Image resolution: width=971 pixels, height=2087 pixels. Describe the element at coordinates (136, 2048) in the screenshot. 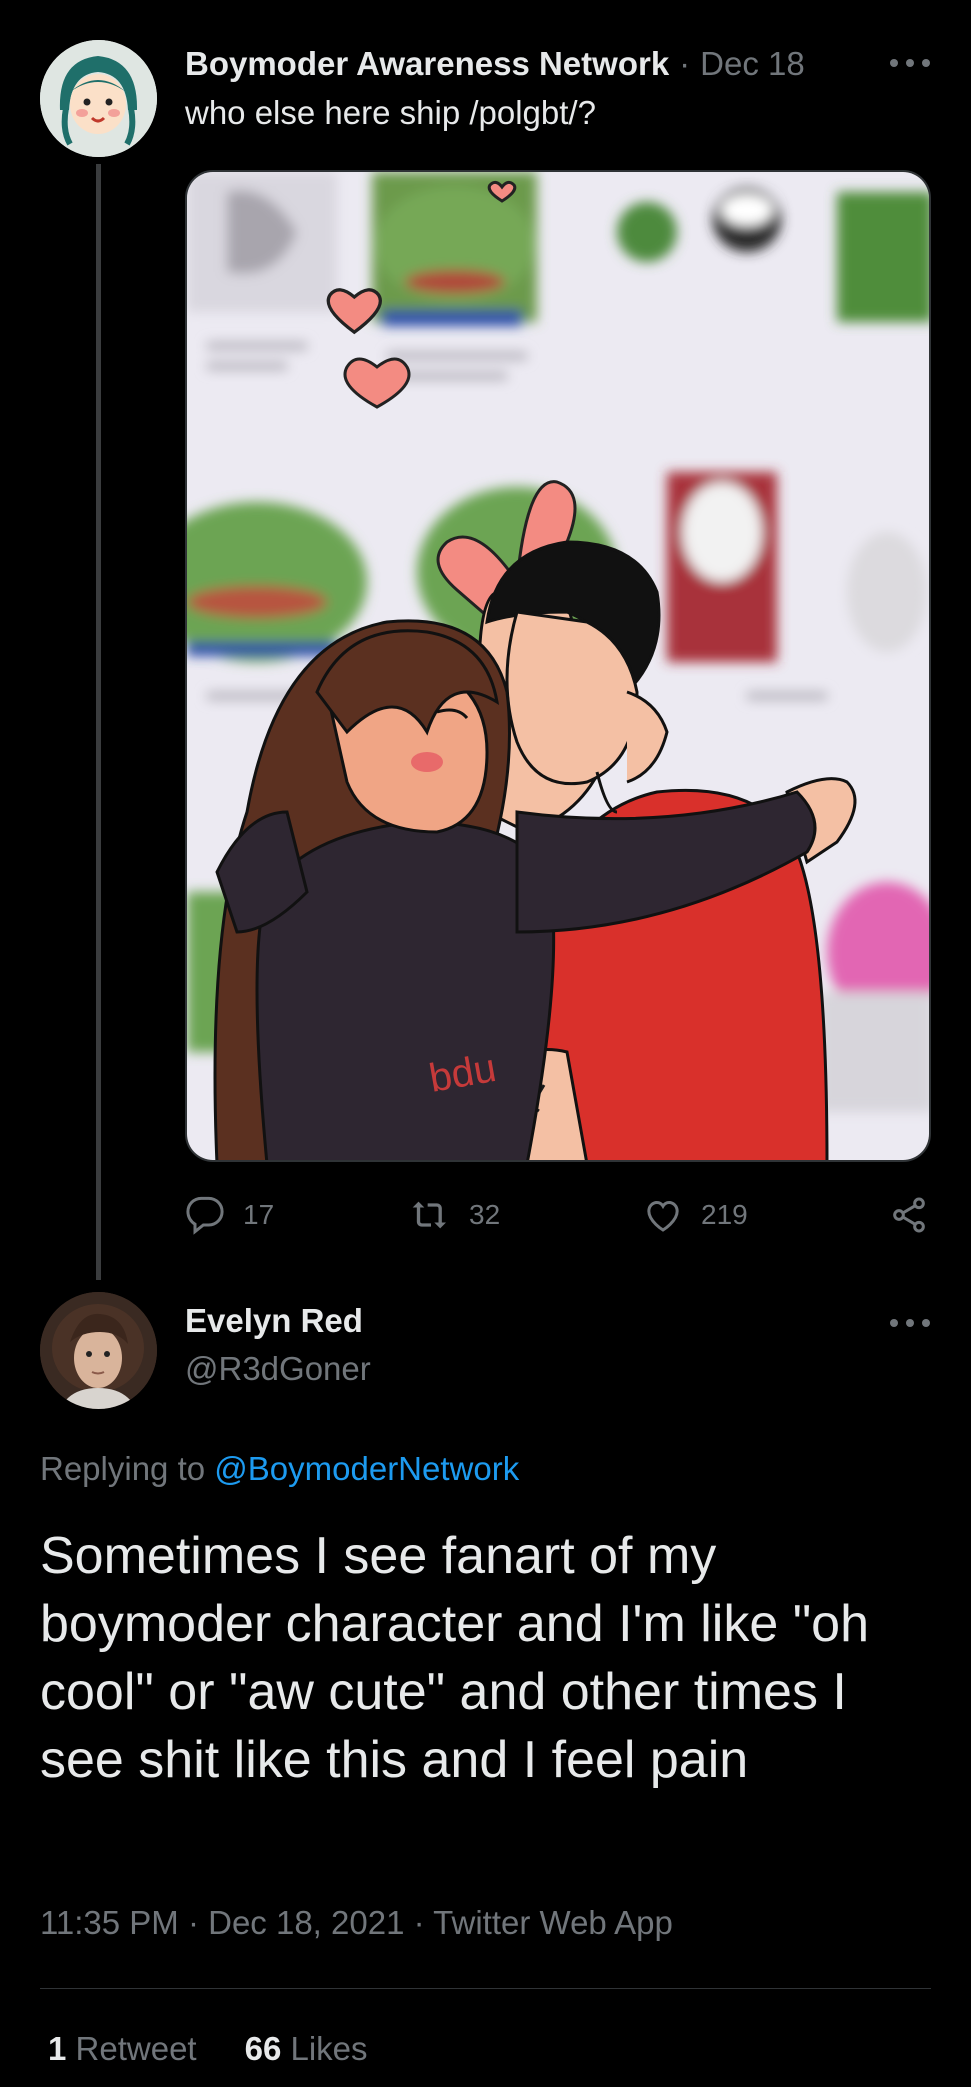

I see `retweet-stat-label: Retweet` at that location.